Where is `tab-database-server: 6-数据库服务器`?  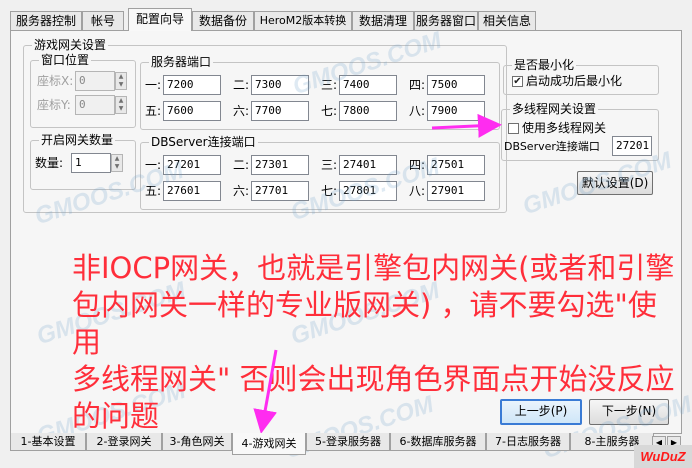
tab-database-server: 6-数据库服务器 is located at coordinates (438, 442).